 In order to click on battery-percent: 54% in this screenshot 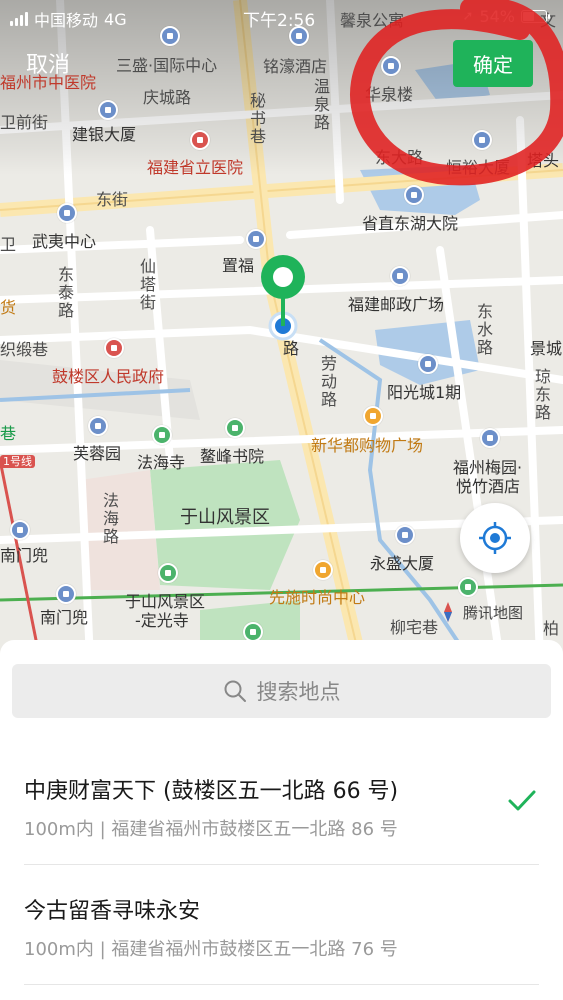, I will do `click(497, 16)`.